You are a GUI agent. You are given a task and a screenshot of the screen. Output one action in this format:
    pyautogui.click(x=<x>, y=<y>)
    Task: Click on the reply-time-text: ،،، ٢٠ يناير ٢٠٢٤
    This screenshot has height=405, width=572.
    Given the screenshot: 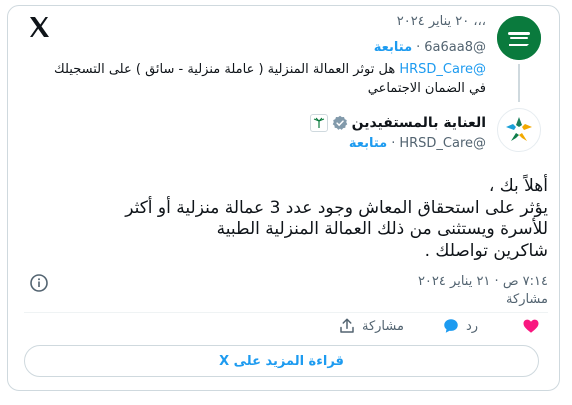 What is the action you would take?
    pyautogui.click(x=441, y=21)
    